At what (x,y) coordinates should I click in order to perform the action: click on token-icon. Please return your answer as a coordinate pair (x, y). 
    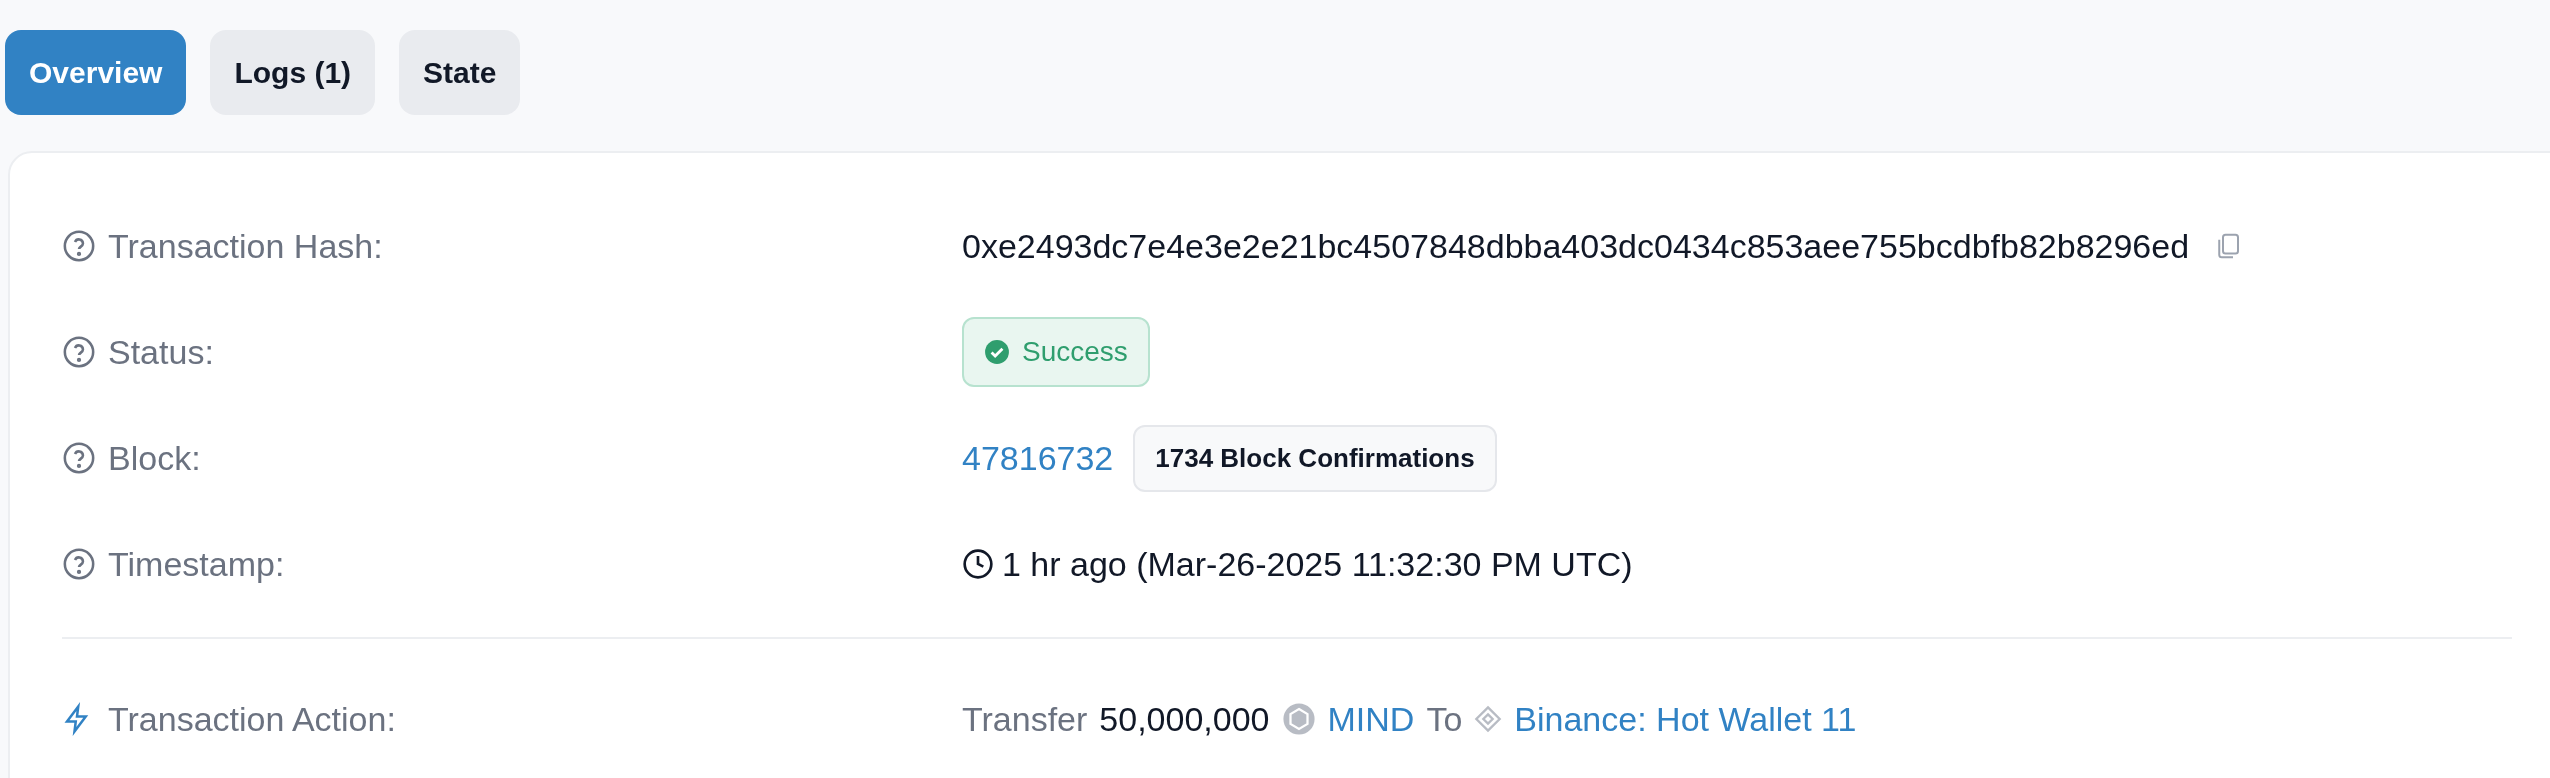
    Looking at the image, I should click on (1298, 719).